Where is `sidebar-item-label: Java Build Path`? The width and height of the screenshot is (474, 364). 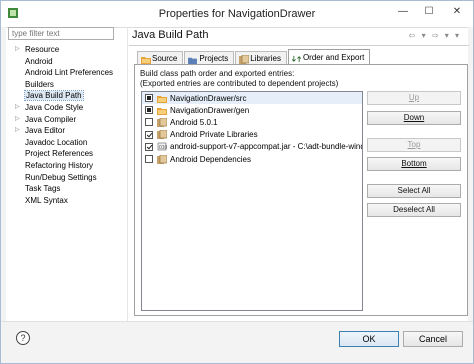 sidebar-item-label: Java Build Path is located at coordinates (54, 96).